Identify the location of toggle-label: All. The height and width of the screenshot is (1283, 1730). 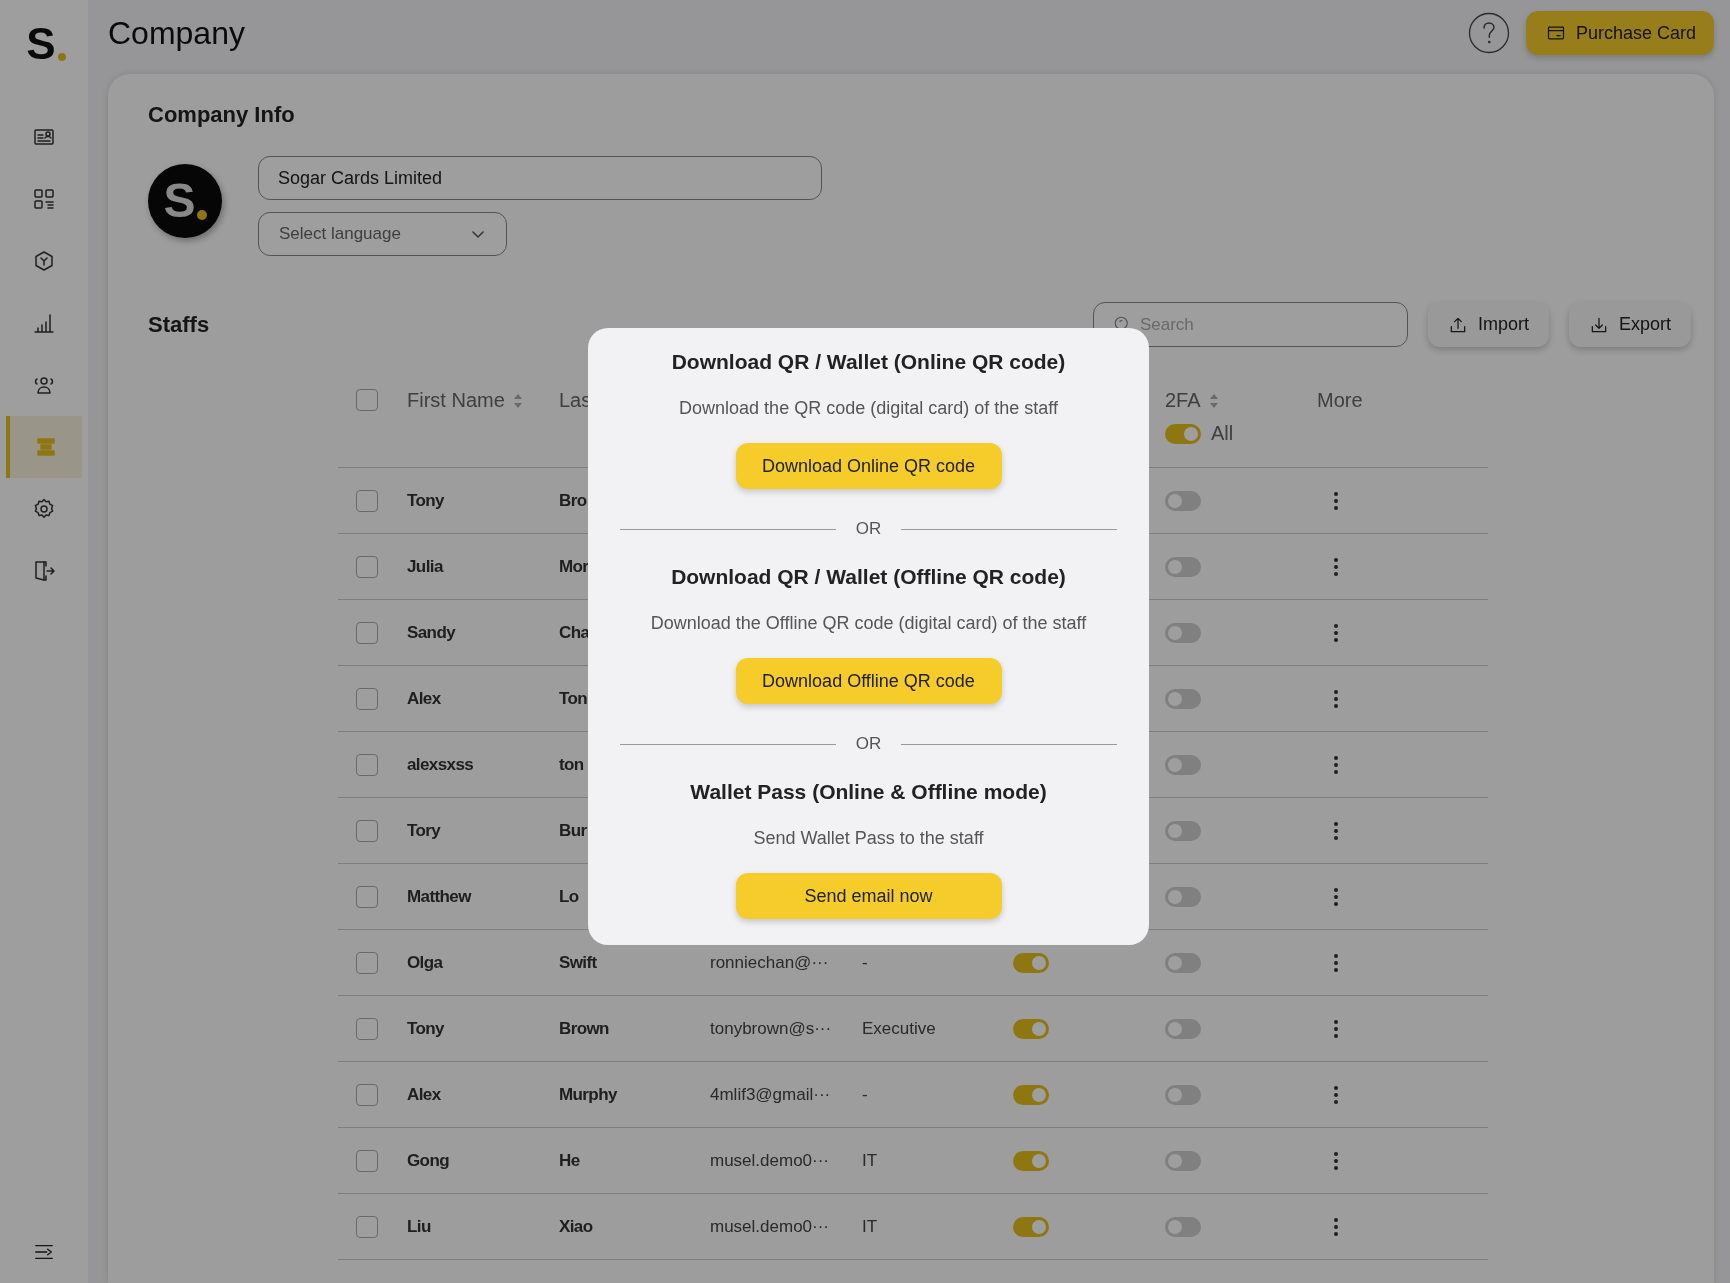
(1222, 433).